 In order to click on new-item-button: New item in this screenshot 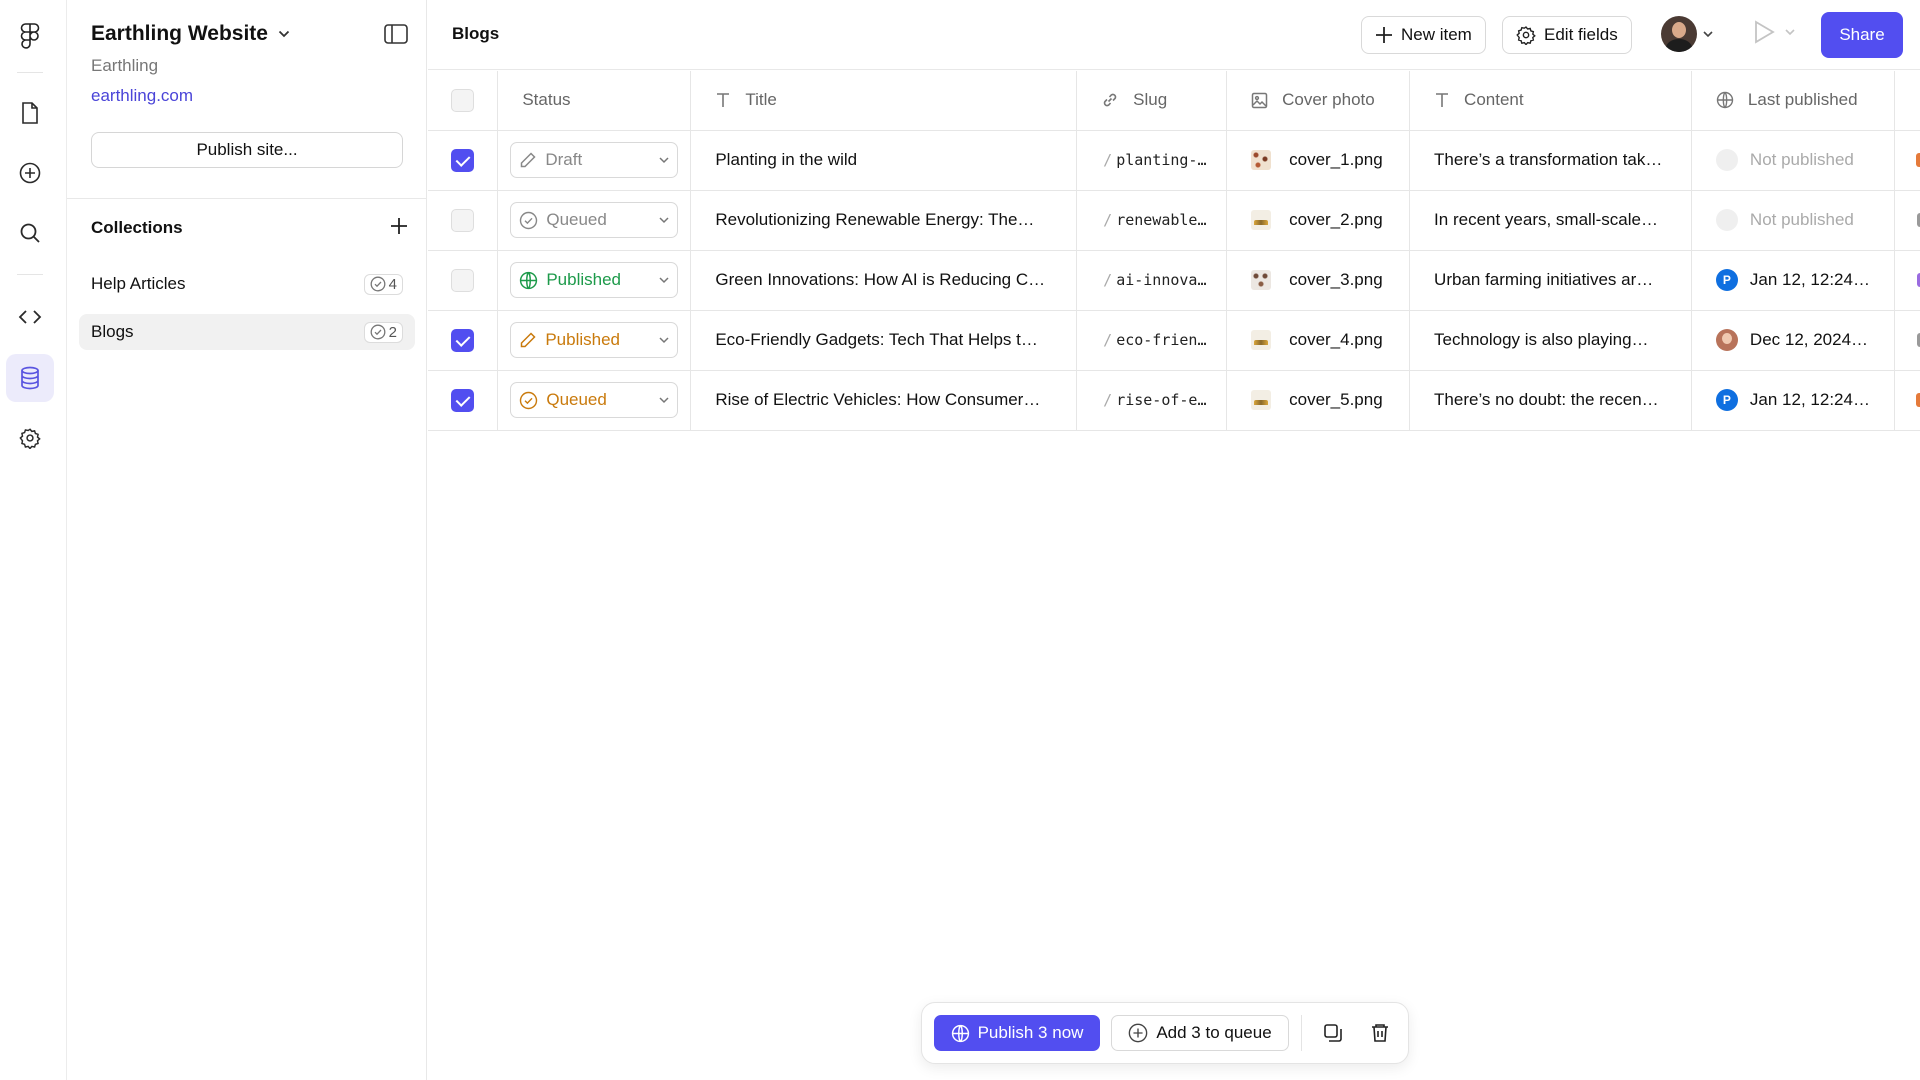, I will do `click(1423, 35)`.